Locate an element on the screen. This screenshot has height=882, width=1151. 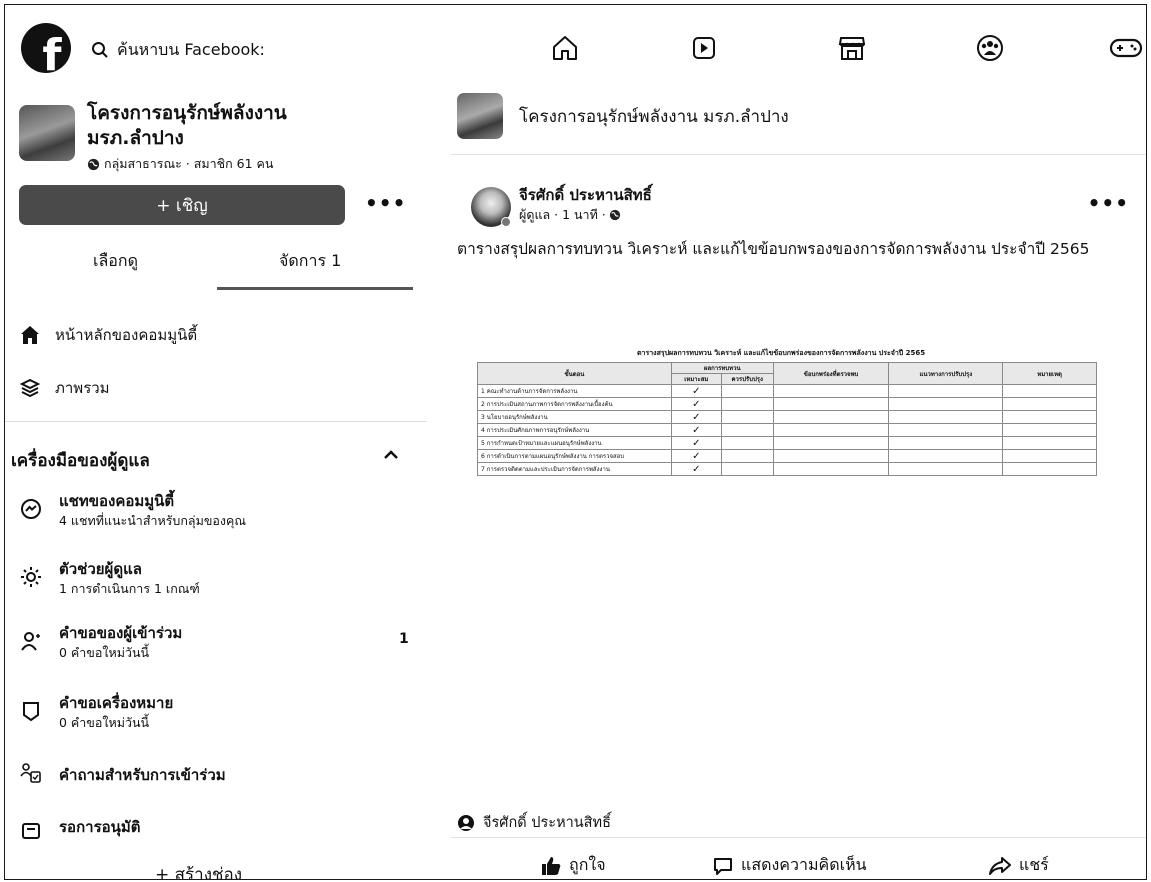
group-meta: กลุ่มสาธารณะ · สมาชิก 61 คน is located at coordinates (180, 164).